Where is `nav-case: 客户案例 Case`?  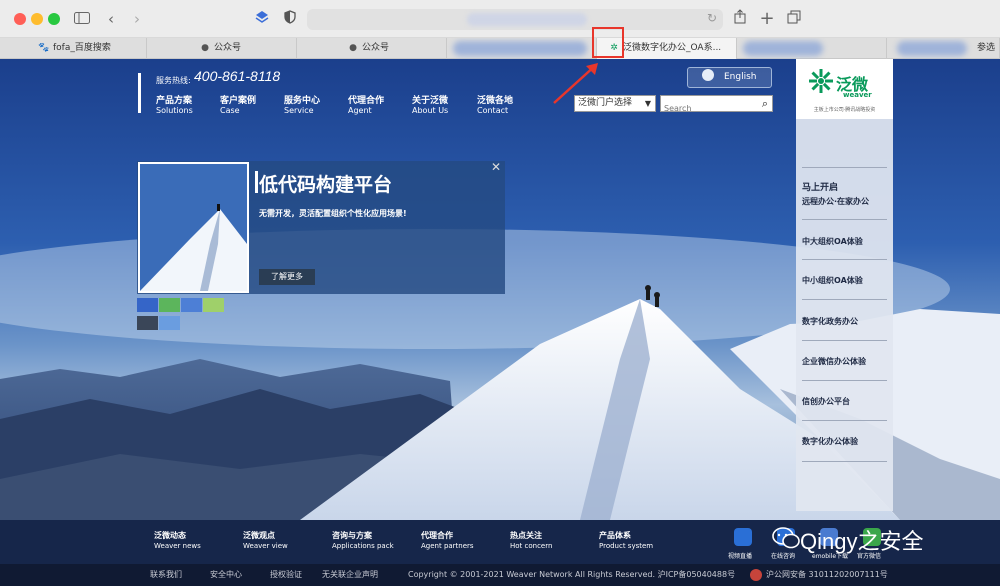
nav-case: 客户案例 Case is located at coordinates (238, 106).